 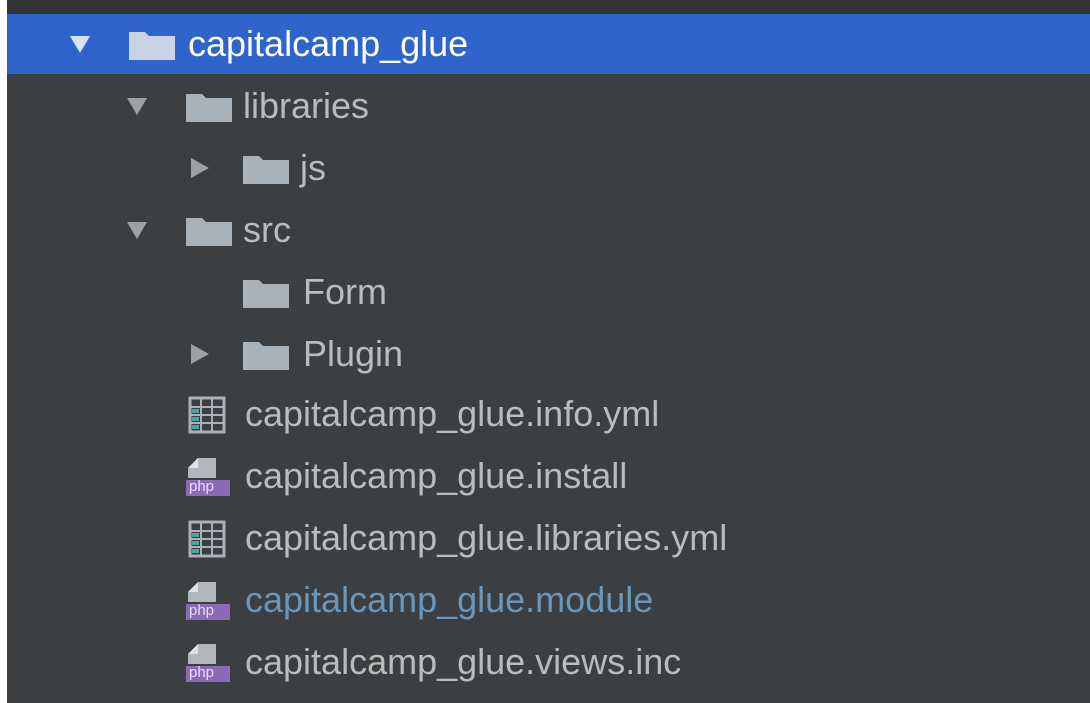 I want to click on tree-node-libraries: libraries, so click(x=548, y=106).